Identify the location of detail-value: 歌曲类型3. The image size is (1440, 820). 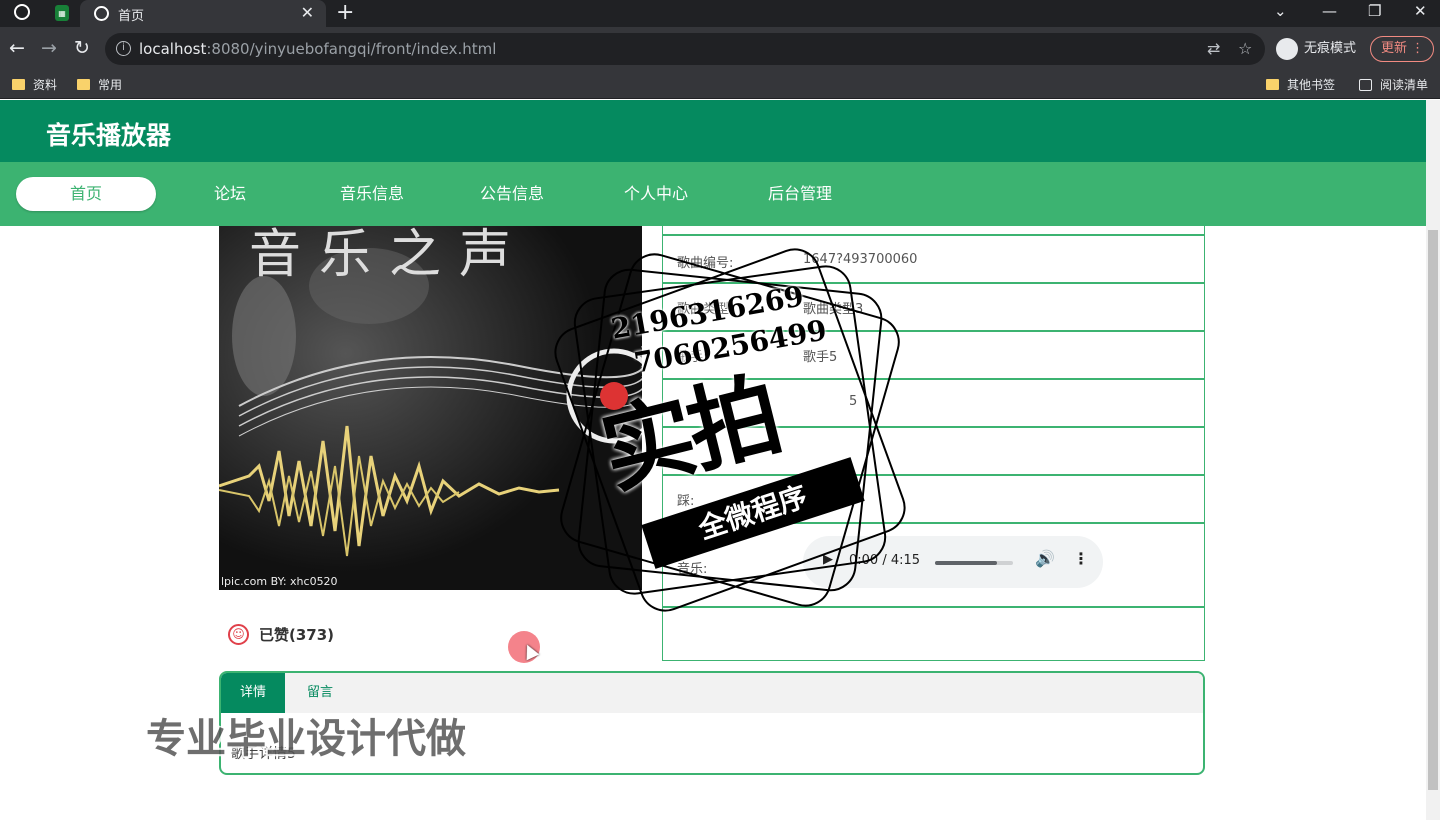
(833, 309).